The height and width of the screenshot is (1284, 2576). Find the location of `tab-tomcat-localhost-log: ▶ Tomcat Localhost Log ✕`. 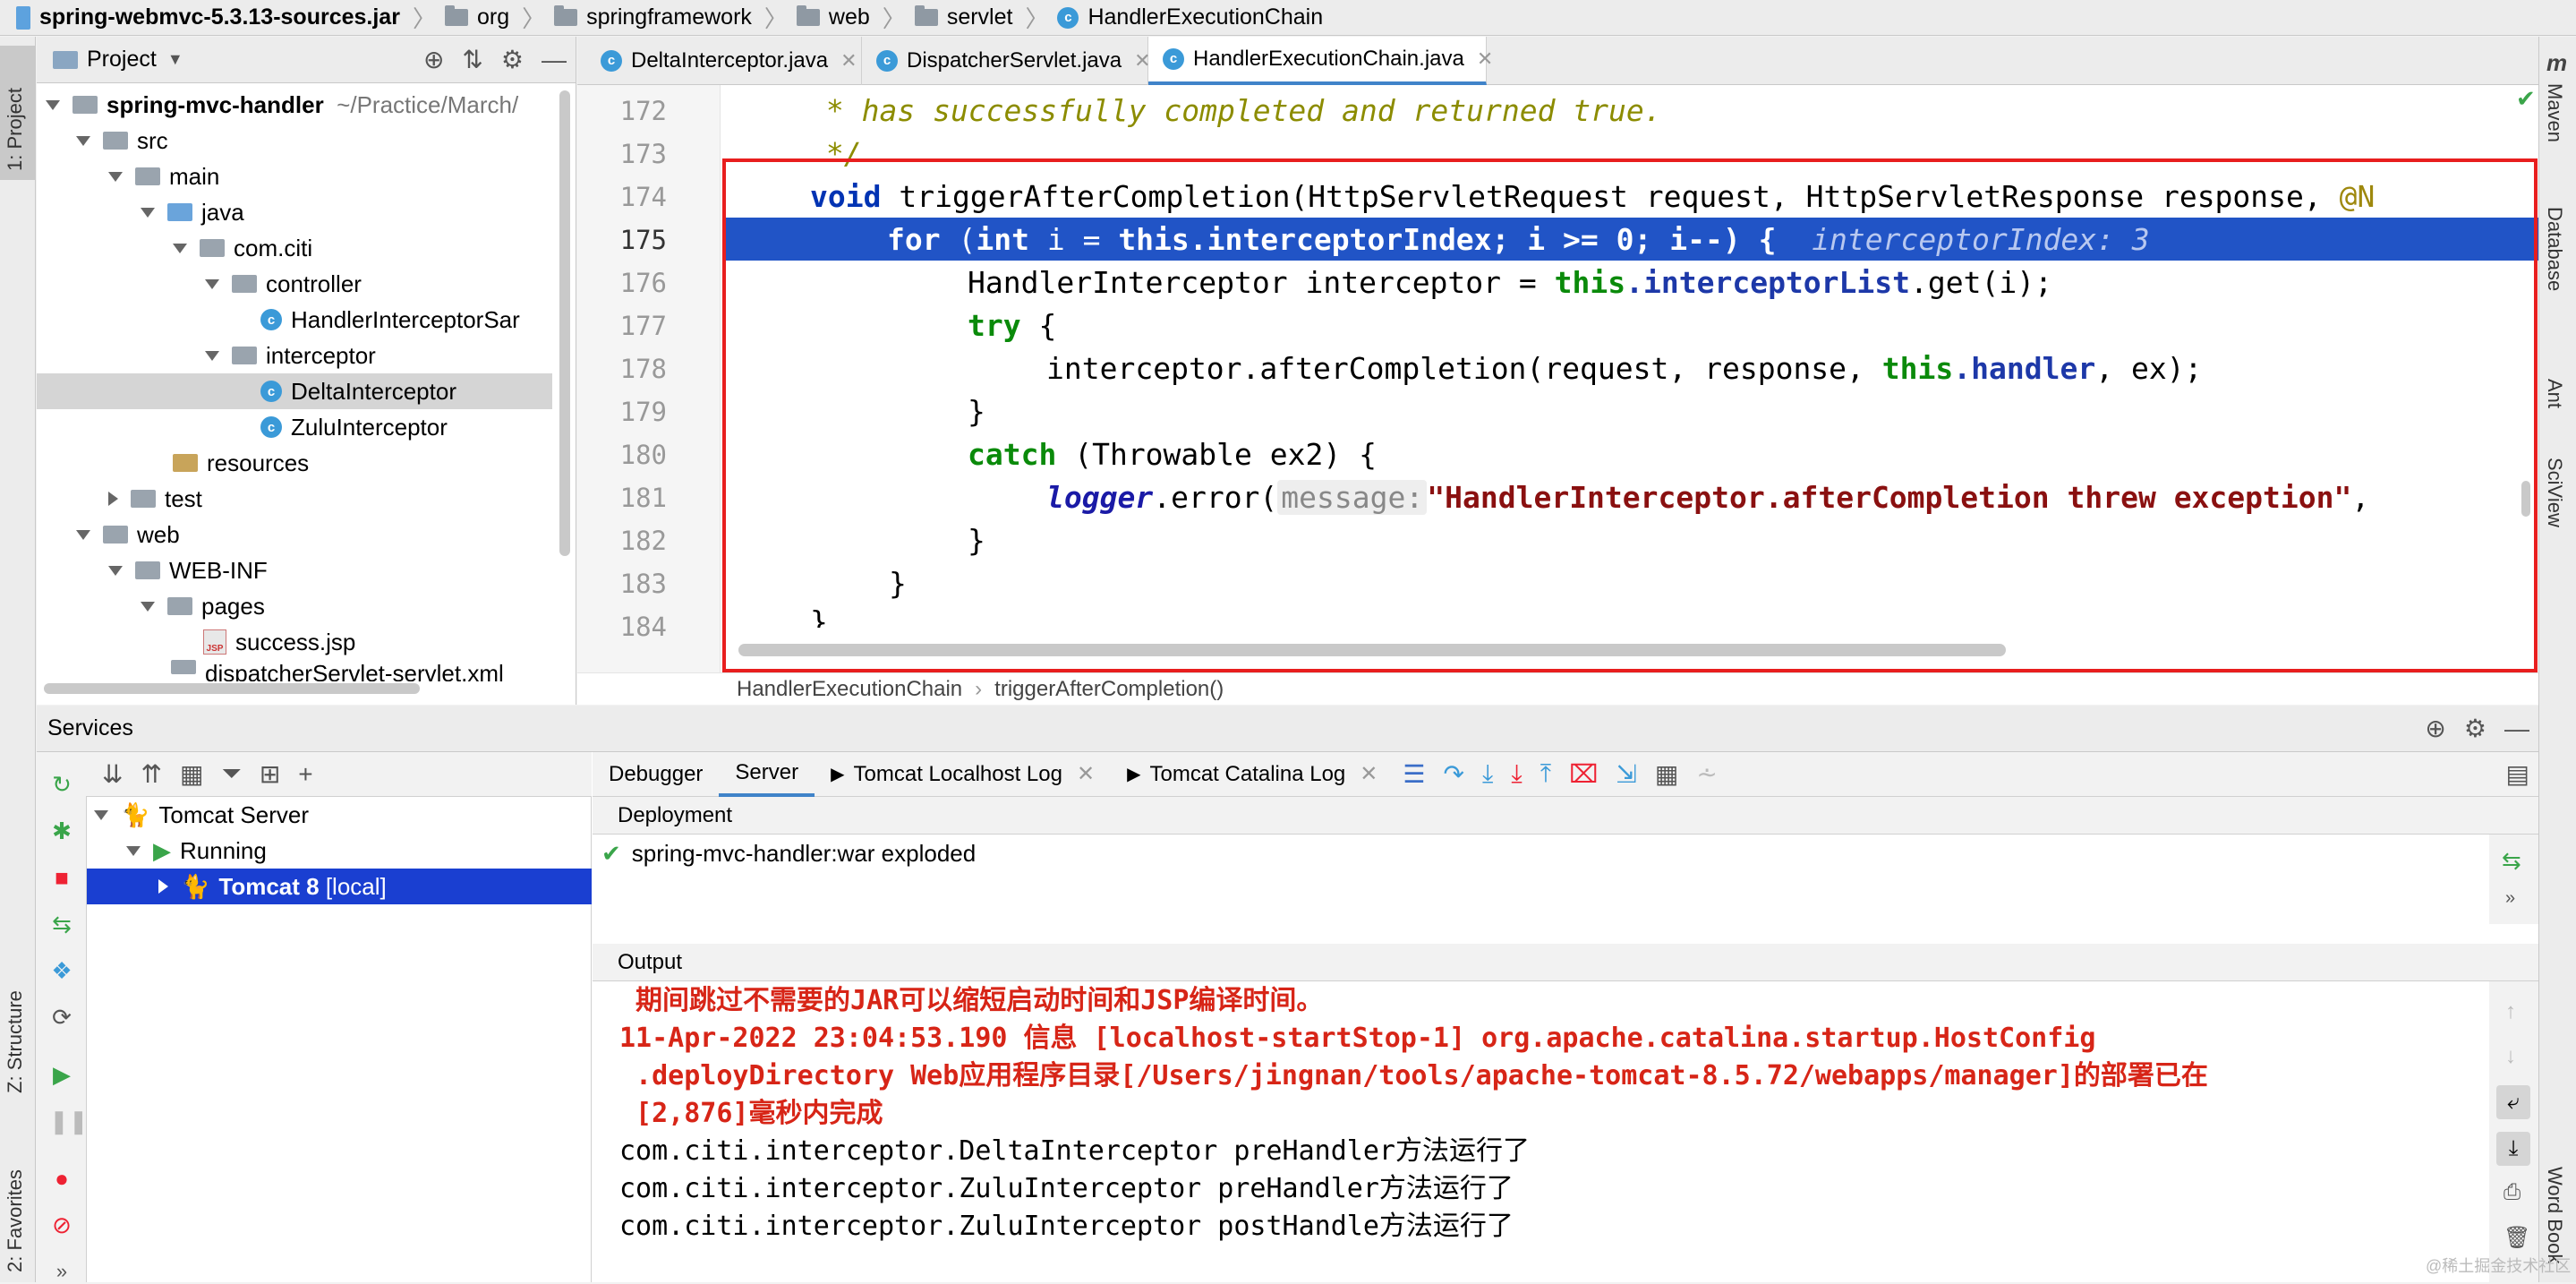

tab-tomcat-localhost-log: ▶ Tomcat Localhost Log ✕ is located at coordinates (963, 775).